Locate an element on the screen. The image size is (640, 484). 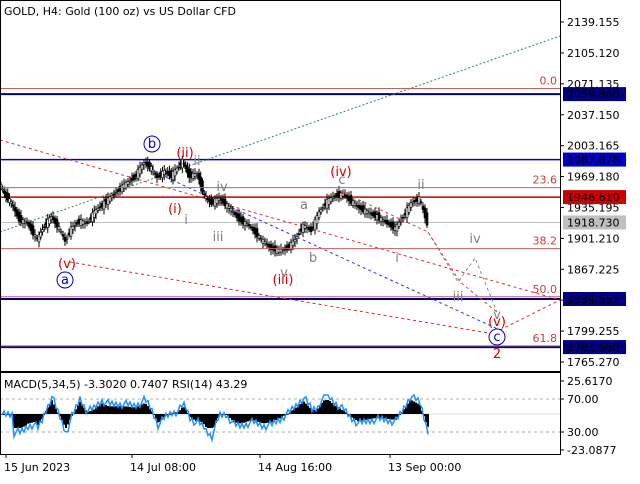
wave-label: c is located at coordinates (341, 180).